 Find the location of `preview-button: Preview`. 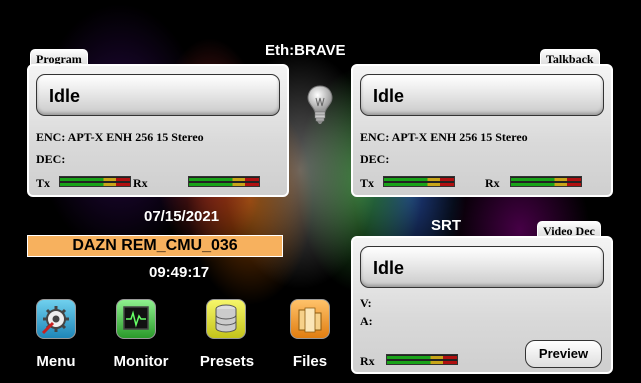

preview-button: Preview is located at coordinates (563, 354).